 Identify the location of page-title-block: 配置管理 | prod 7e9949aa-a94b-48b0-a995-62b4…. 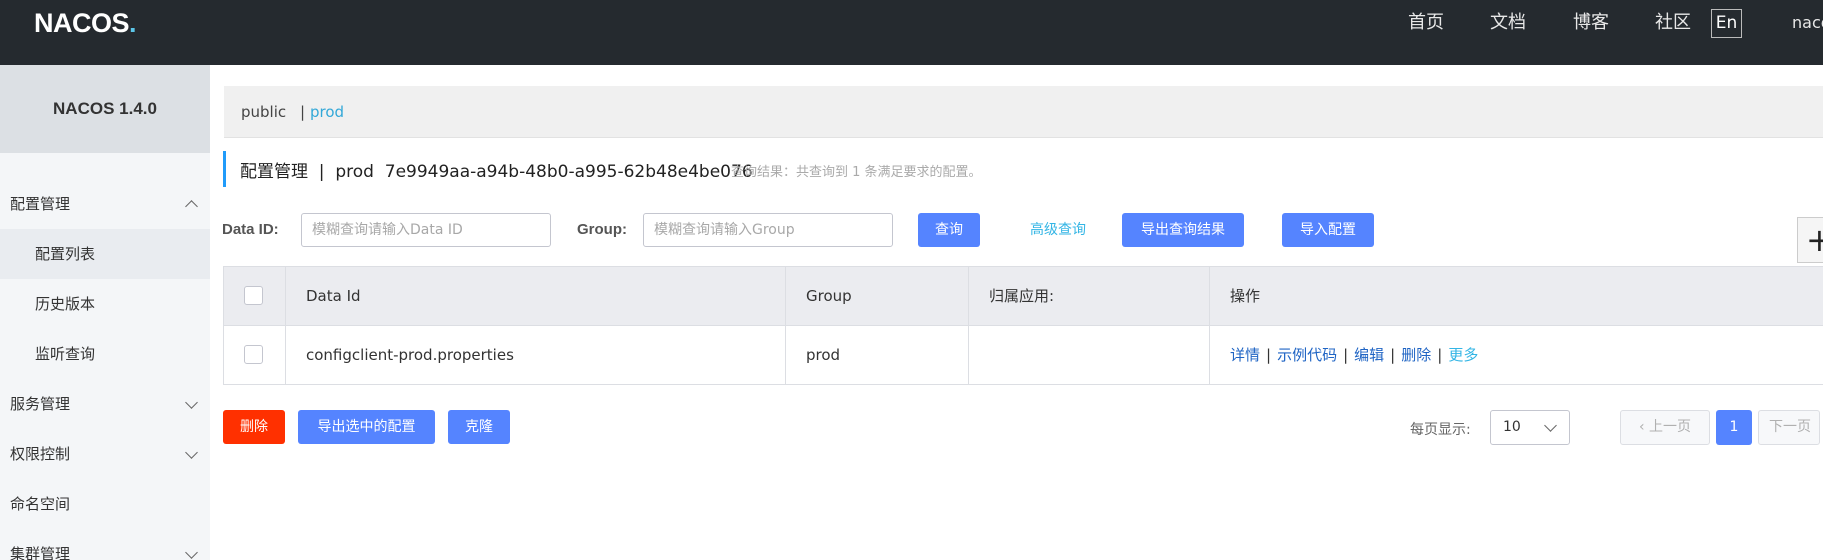
(488, 169).